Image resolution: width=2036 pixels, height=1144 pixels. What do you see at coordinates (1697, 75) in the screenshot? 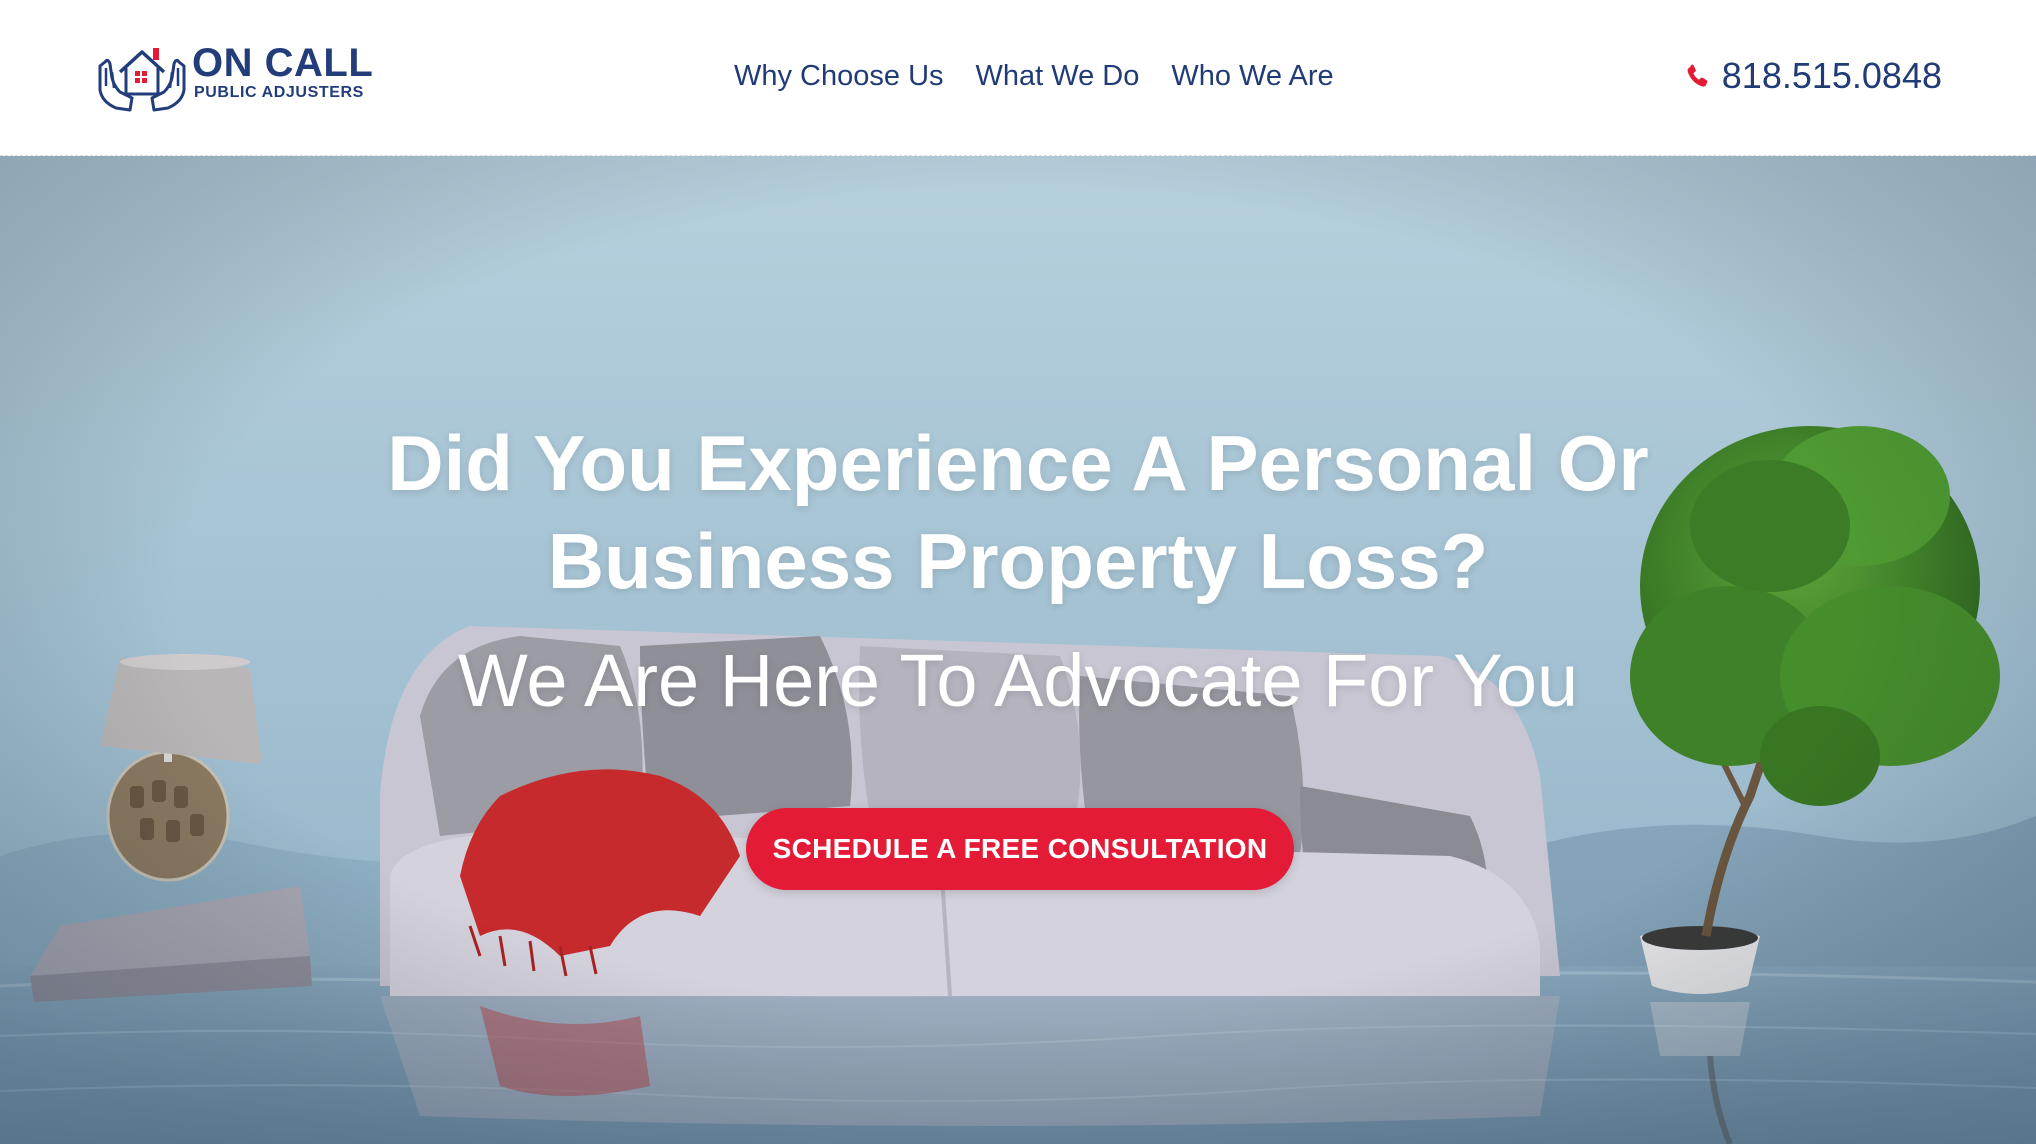
I see `phone-icon` at bounding box center [1697, 75].